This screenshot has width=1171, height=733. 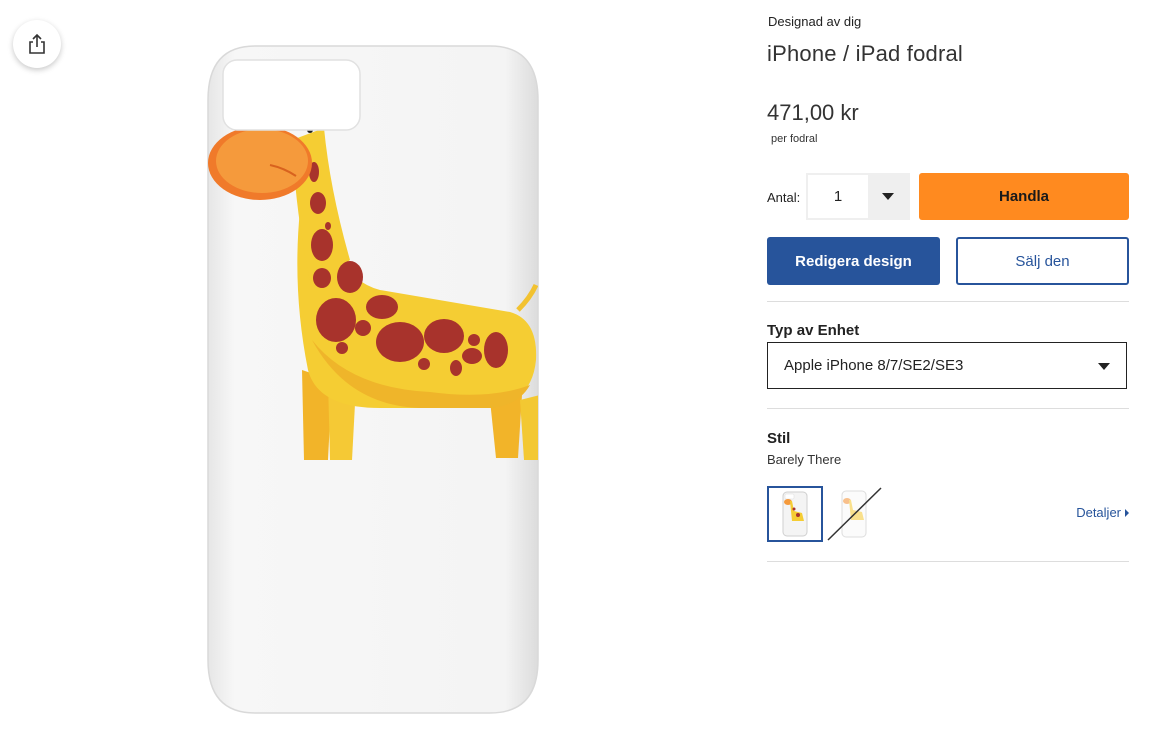 I want to click on style-option-unavailable, so click(x=854, y=514).